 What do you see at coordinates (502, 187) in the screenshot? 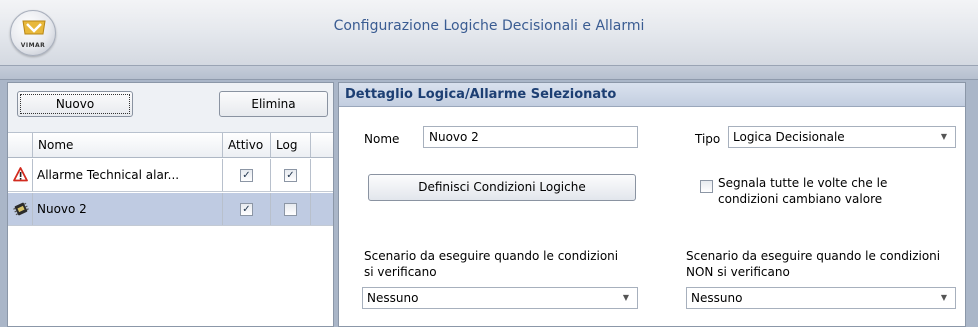
I see `define-conditions-button: Definisci Condizioni Logiche` at bounding box center [502, 187].